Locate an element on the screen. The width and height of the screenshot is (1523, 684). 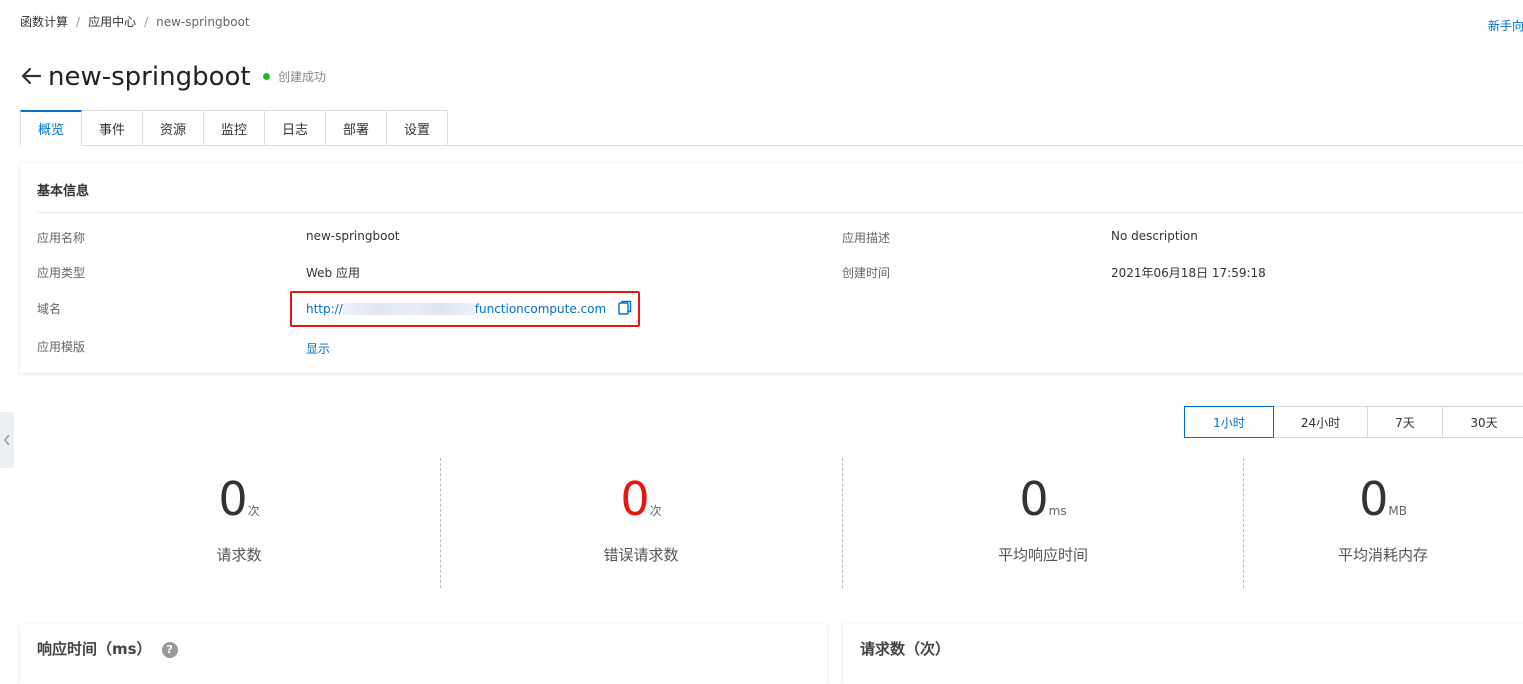
tab-logs: 日志 is located at coordinates (295, 128).